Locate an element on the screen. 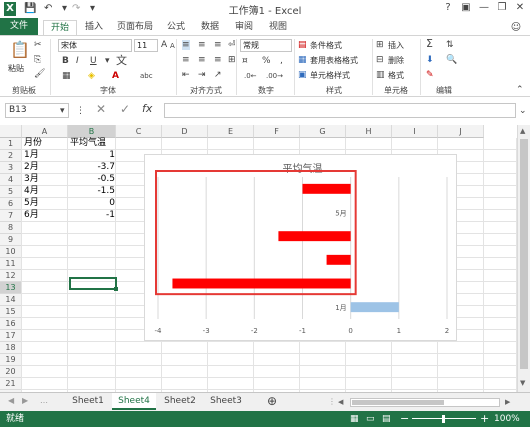 Image resolution: width=530 pixels, height=427 pixels. row-header: 18 is located at coordinates (11, 348).